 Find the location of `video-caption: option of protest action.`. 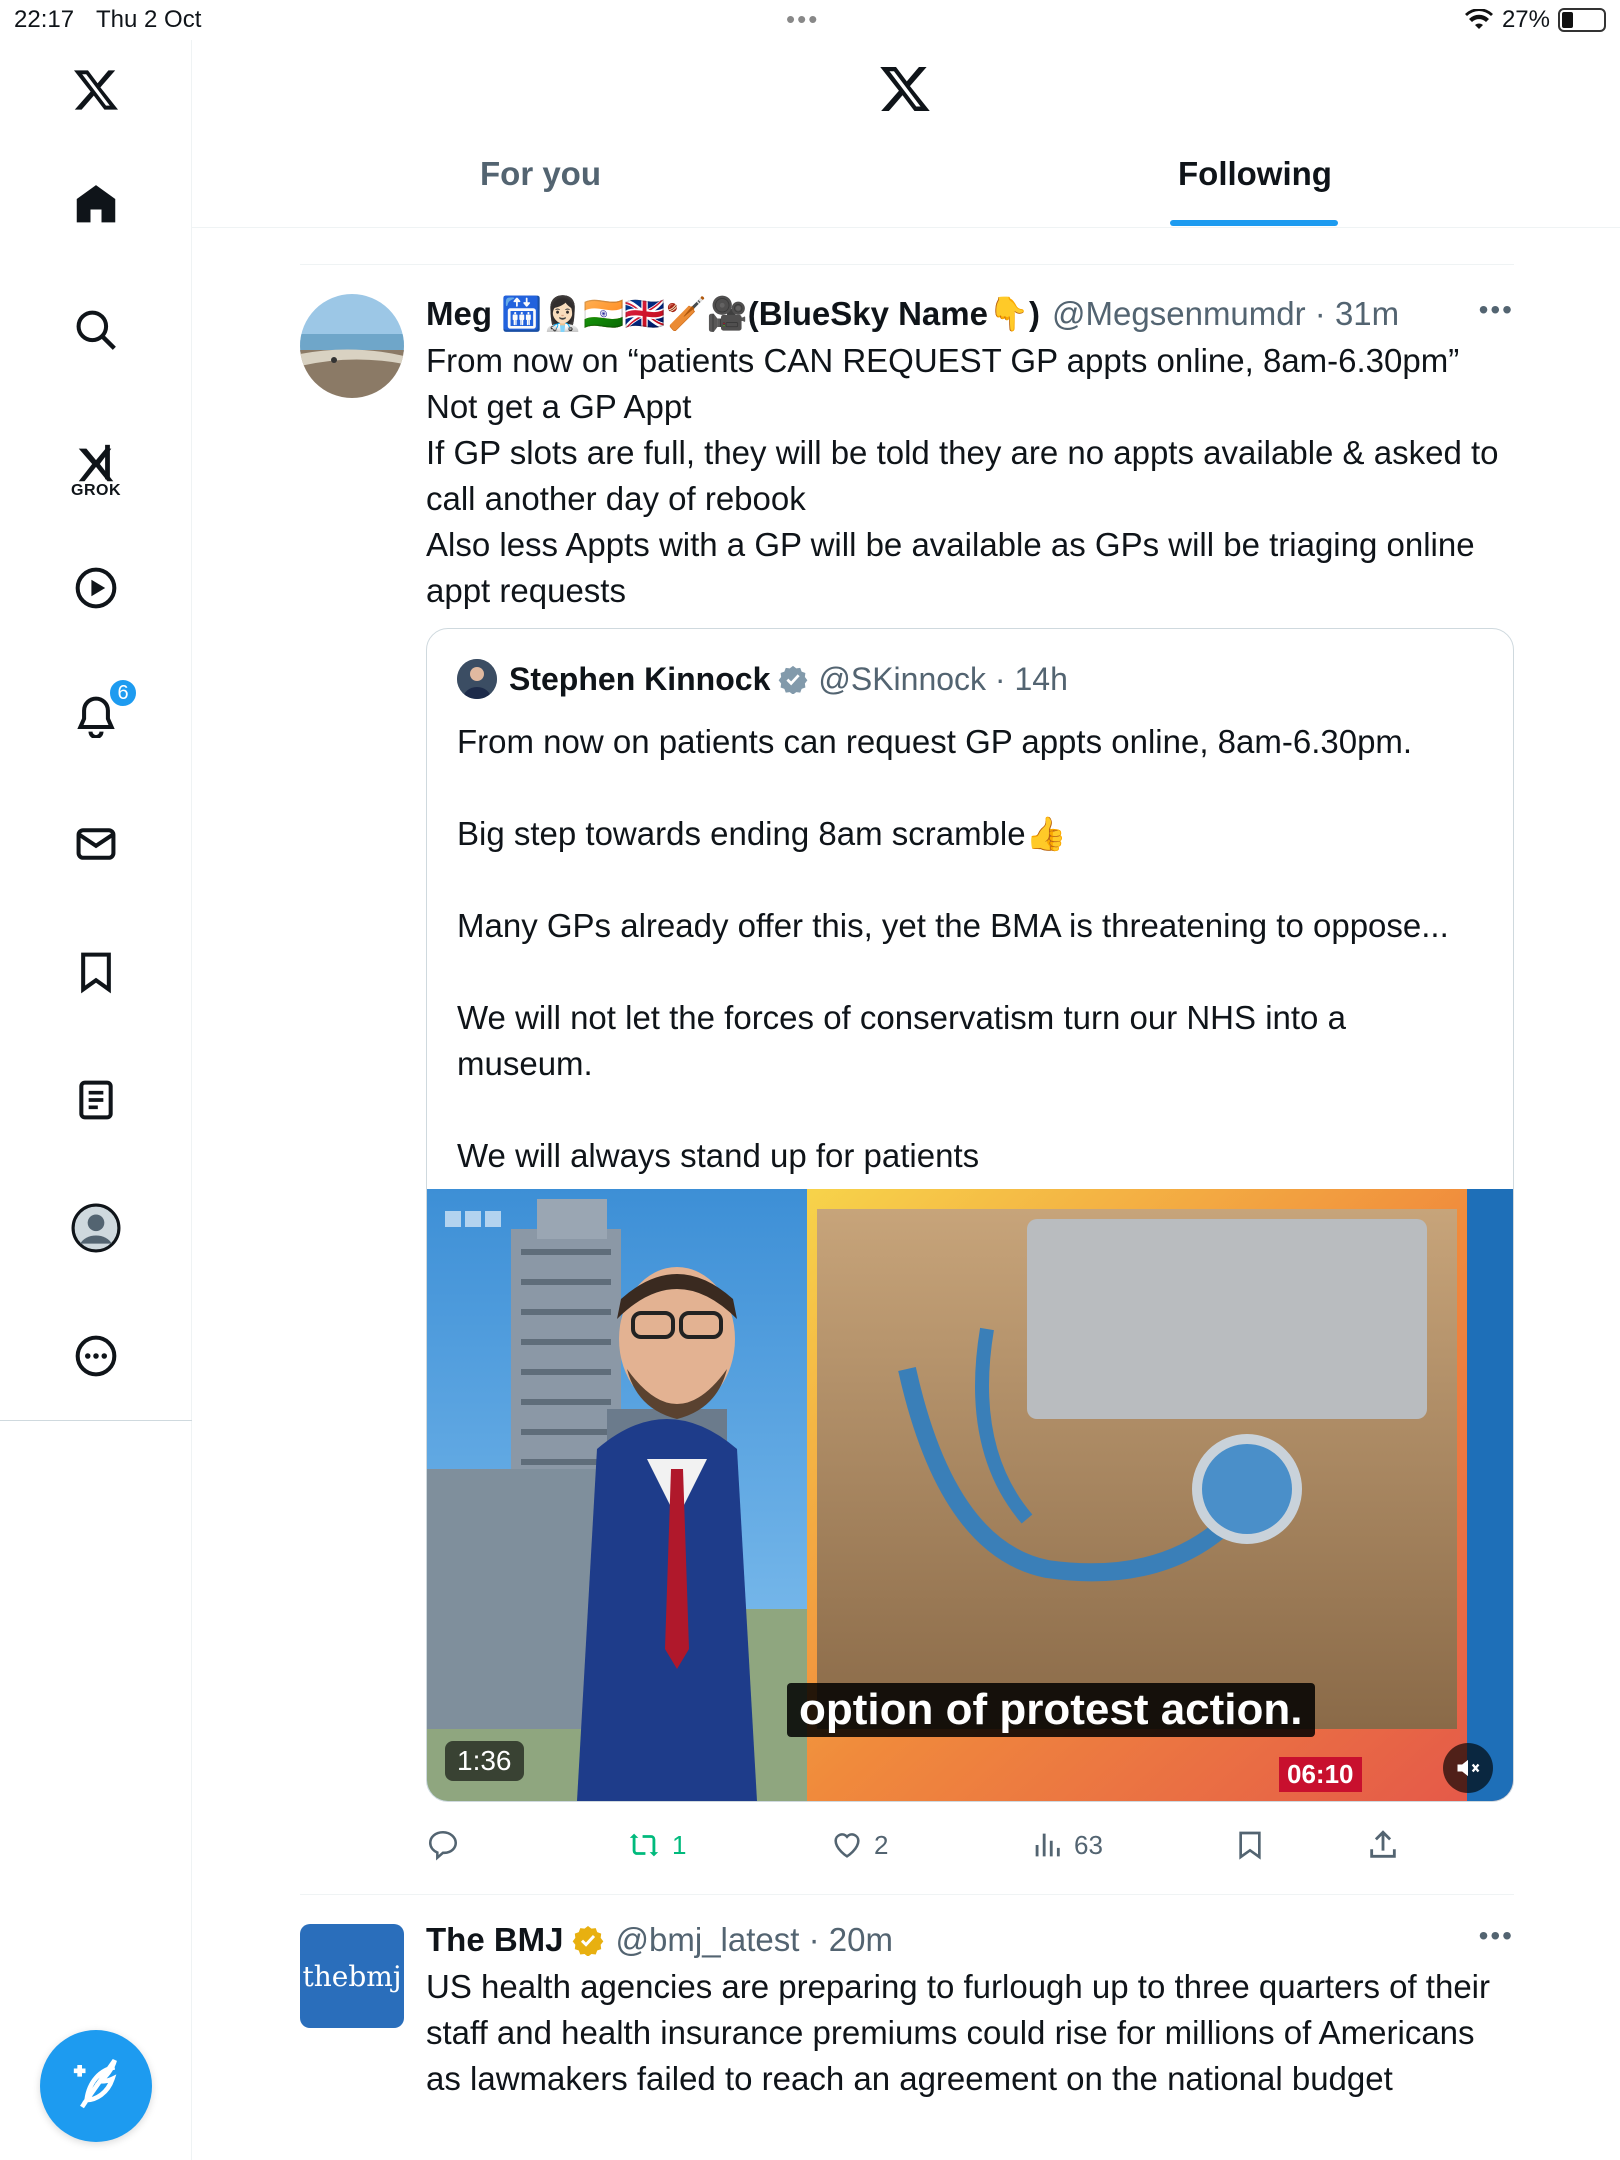

video-caption: option of protest action. is located at coordinates (1051, 1710).